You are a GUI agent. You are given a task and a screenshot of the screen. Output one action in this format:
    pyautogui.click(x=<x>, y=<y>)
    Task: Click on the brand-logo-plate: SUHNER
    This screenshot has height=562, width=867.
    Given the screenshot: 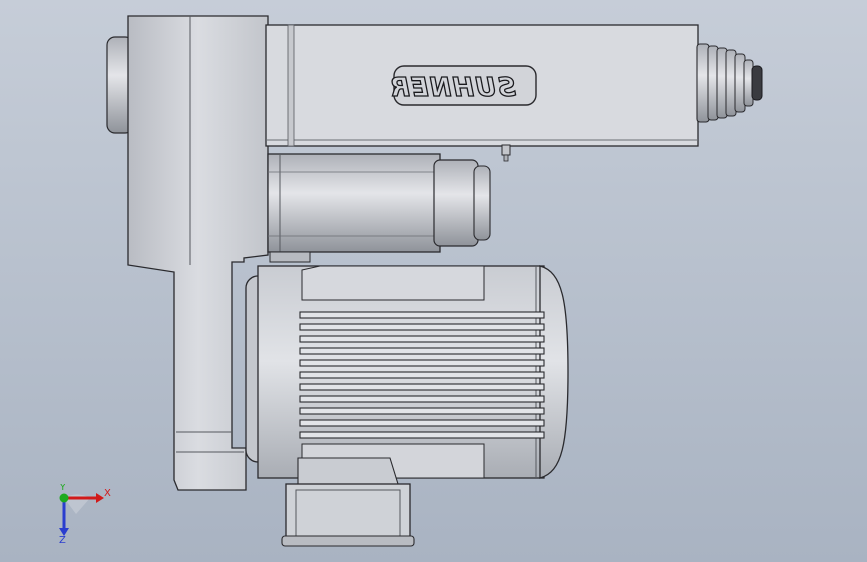 What is the action you would take?
    pyautogui.click(x=462, y=85)
    